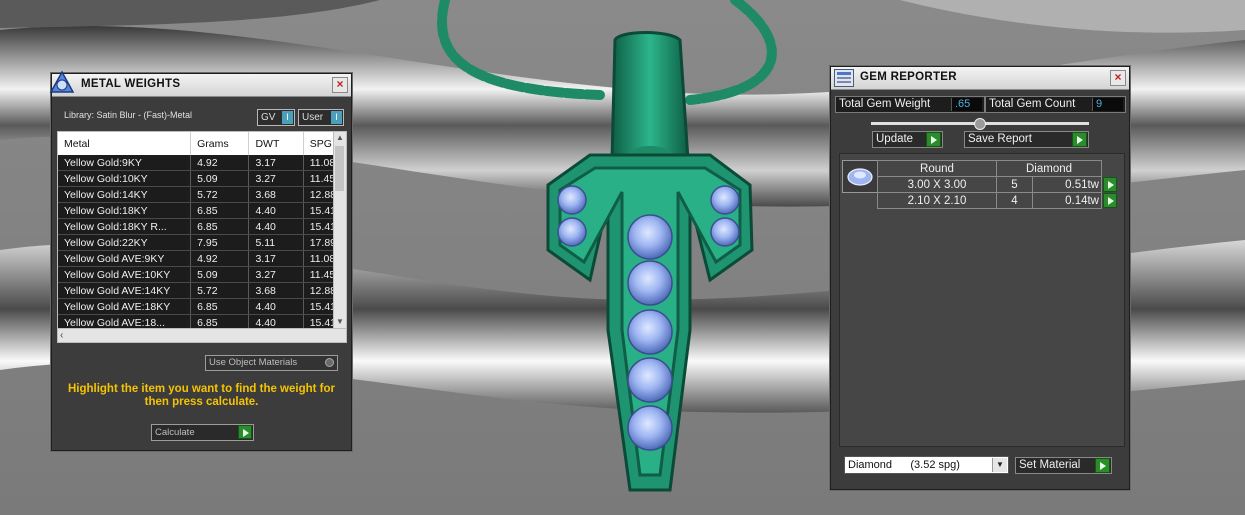  Describe the element at coordinates (908, 77) in the screenshot. I see `gem-reporter-title: GEM REPORTER` at that location.